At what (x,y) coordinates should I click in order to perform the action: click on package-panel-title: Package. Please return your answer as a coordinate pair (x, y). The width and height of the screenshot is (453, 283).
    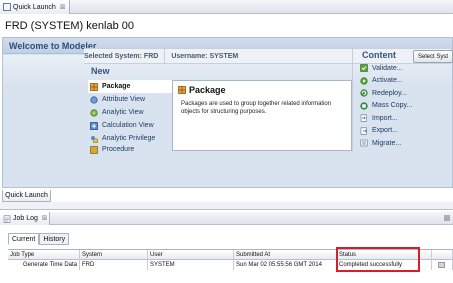
    Looking at the image, I should click on (202, 90).